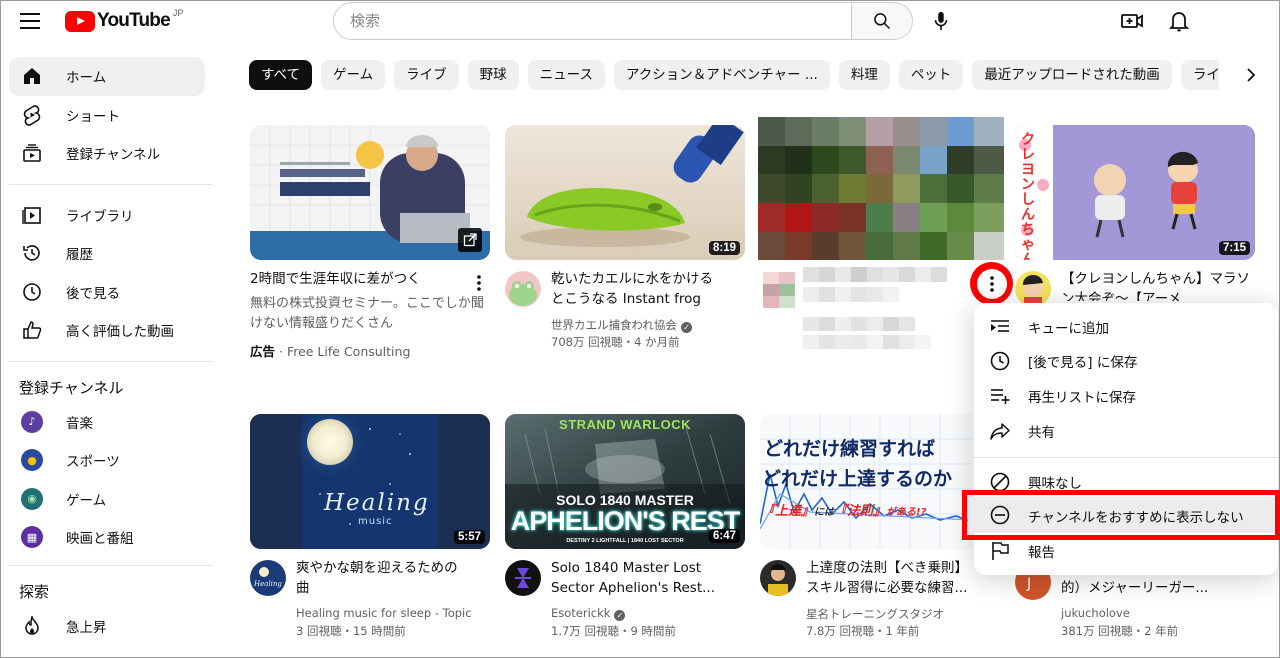  I want to click on bell-icon, so click(1179, 22).